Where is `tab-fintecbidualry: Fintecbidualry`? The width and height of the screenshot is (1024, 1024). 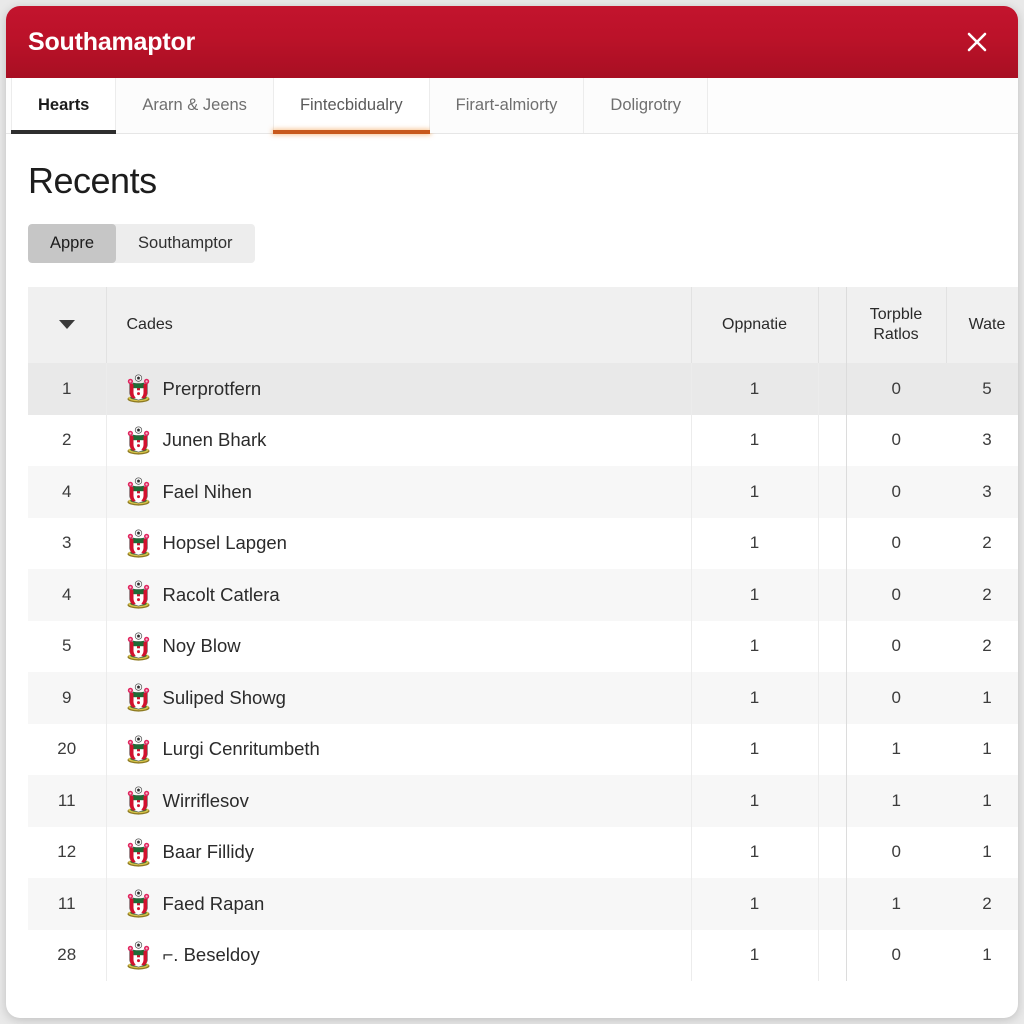
tab-fintecbidualry: Fintecbidualry is located at coordinates (351, 106).